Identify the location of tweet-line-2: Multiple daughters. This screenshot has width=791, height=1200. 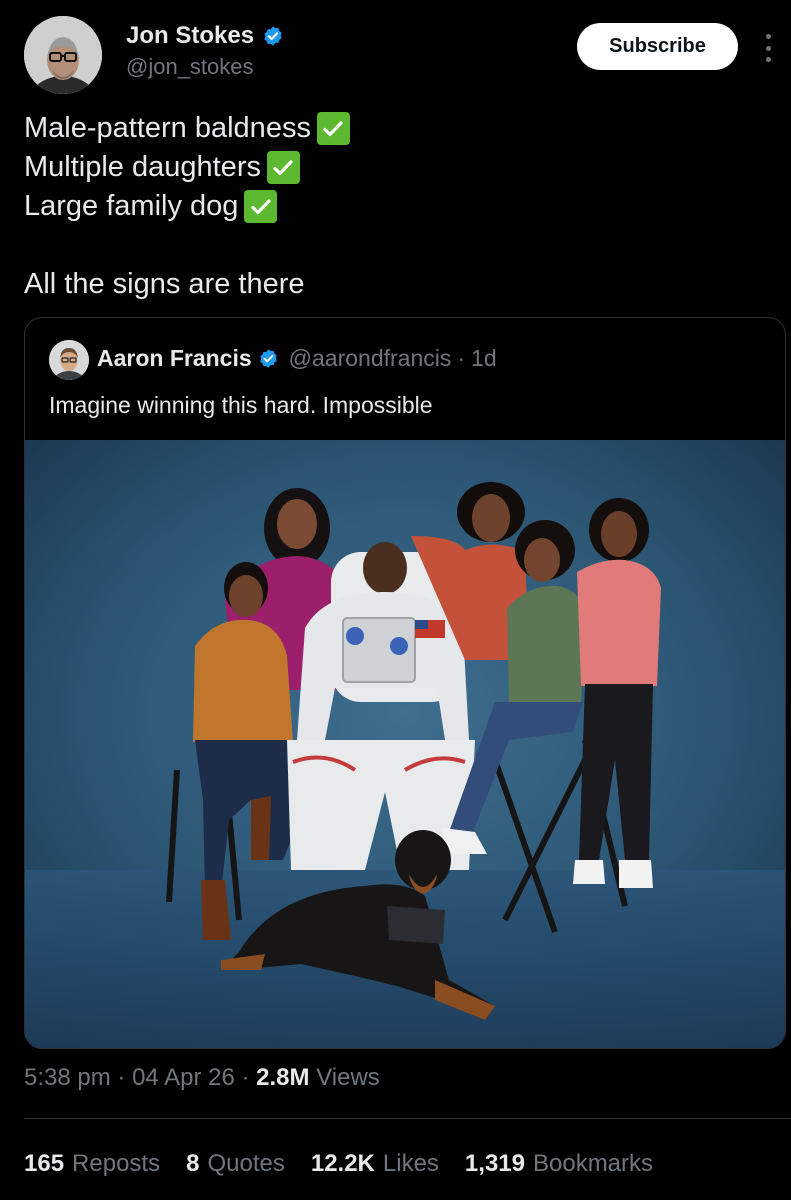
(162, 167).